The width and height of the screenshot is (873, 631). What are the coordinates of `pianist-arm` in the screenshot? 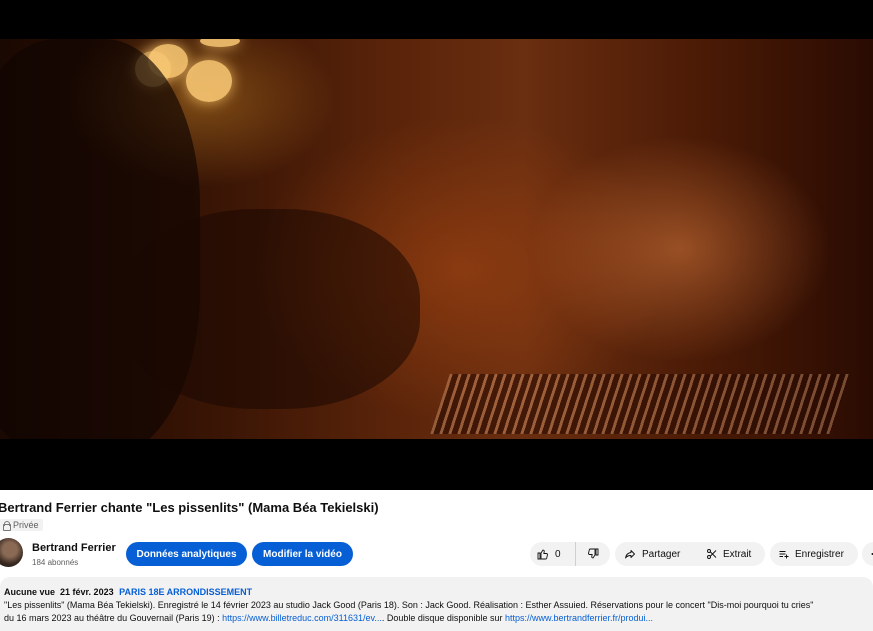 It's located at (270, 309).